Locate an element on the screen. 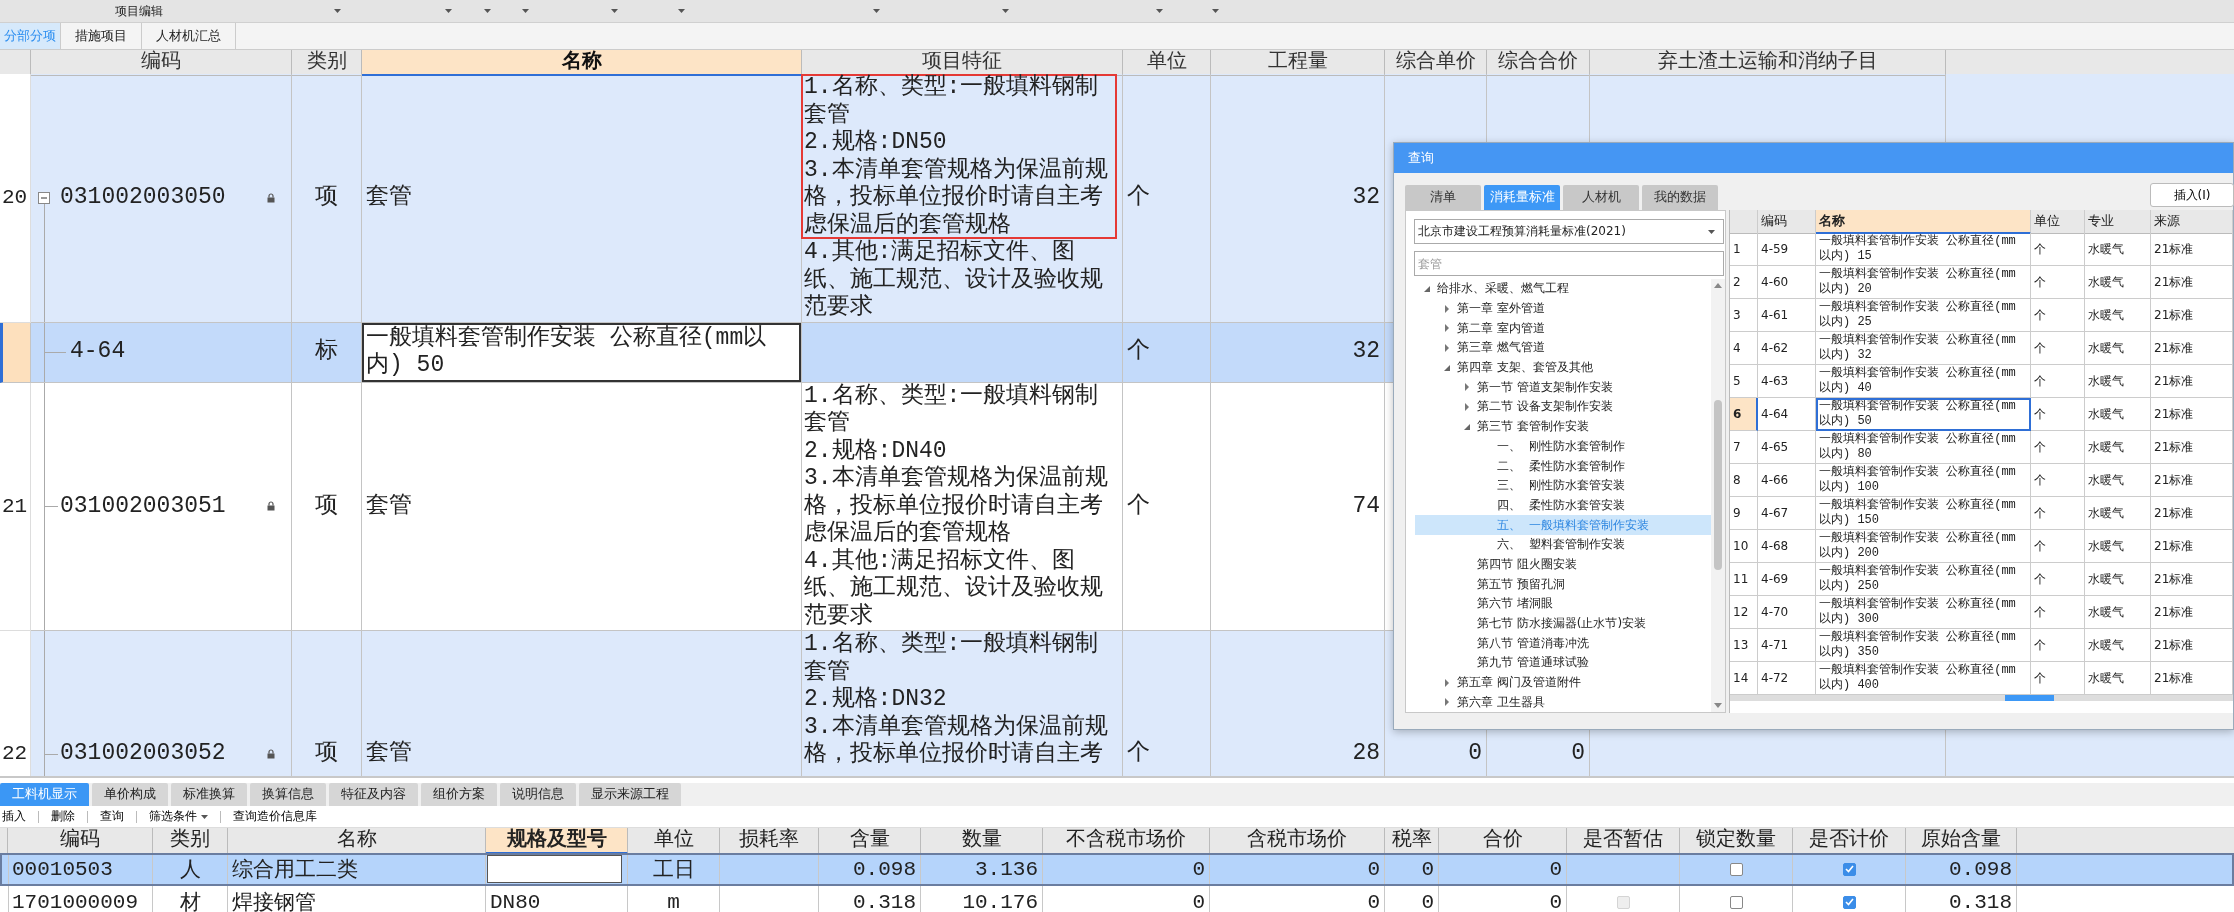 This screenshot has height=912, width=2234. table-row: 1 4-59 一般填料套管制作安装 公称直径(mm以内) 15 个 水暖气 21标准 is located at coordinates (1981, 249).